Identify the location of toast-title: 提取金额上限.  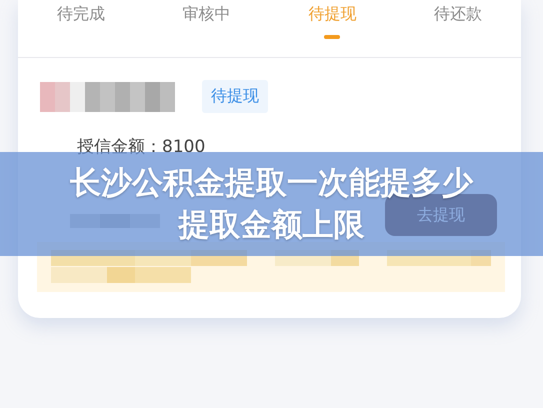
(271, 225).